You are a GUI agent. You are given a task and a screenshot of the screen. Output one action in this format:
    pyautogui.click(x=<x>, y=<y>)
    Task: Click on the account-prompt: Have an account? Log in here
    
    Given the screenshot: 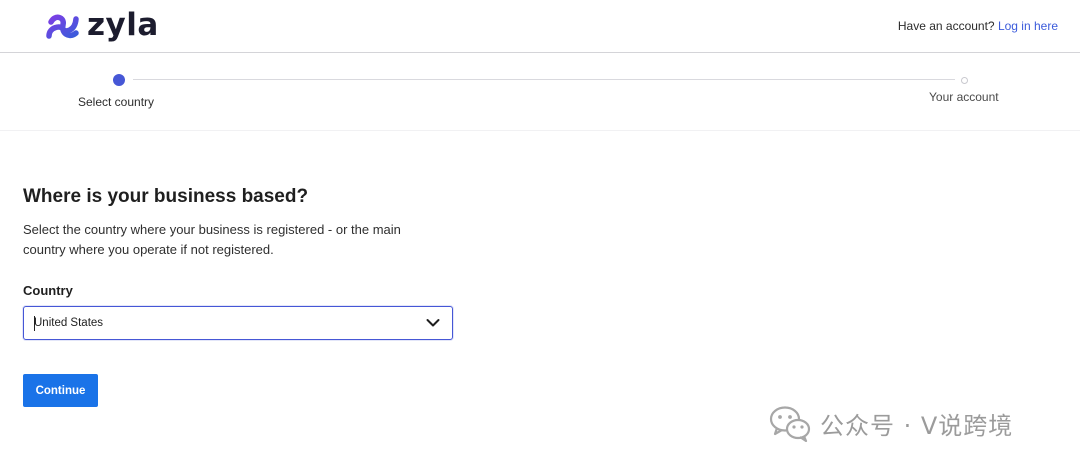 What is the action you would take?
    pyautogui.click(x=978, y=26)
    